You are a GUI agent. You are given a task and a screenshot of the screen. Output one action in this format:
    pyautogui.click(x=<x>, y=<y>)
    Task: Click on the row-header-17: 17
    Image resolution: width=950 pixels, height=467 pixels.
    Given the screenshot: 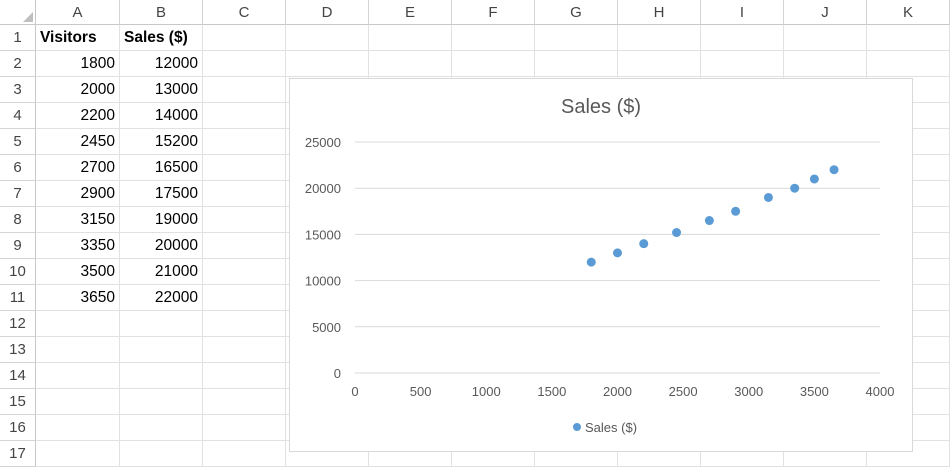 What is the action you would take?
    pyautogui.click(x=18, y=454)
    